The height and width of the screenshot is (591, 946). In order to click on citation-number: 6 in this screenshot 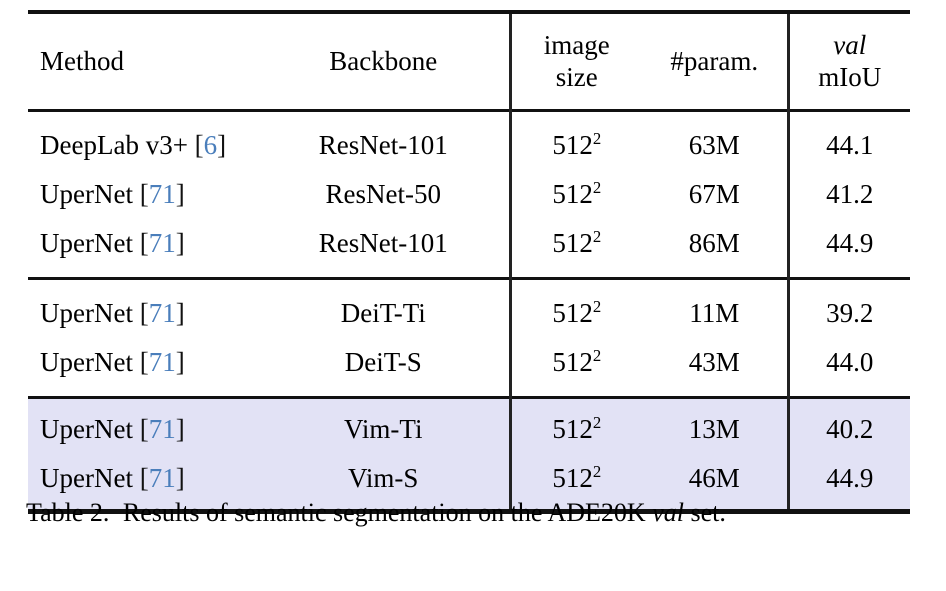, I will do `click(210, 145)`.